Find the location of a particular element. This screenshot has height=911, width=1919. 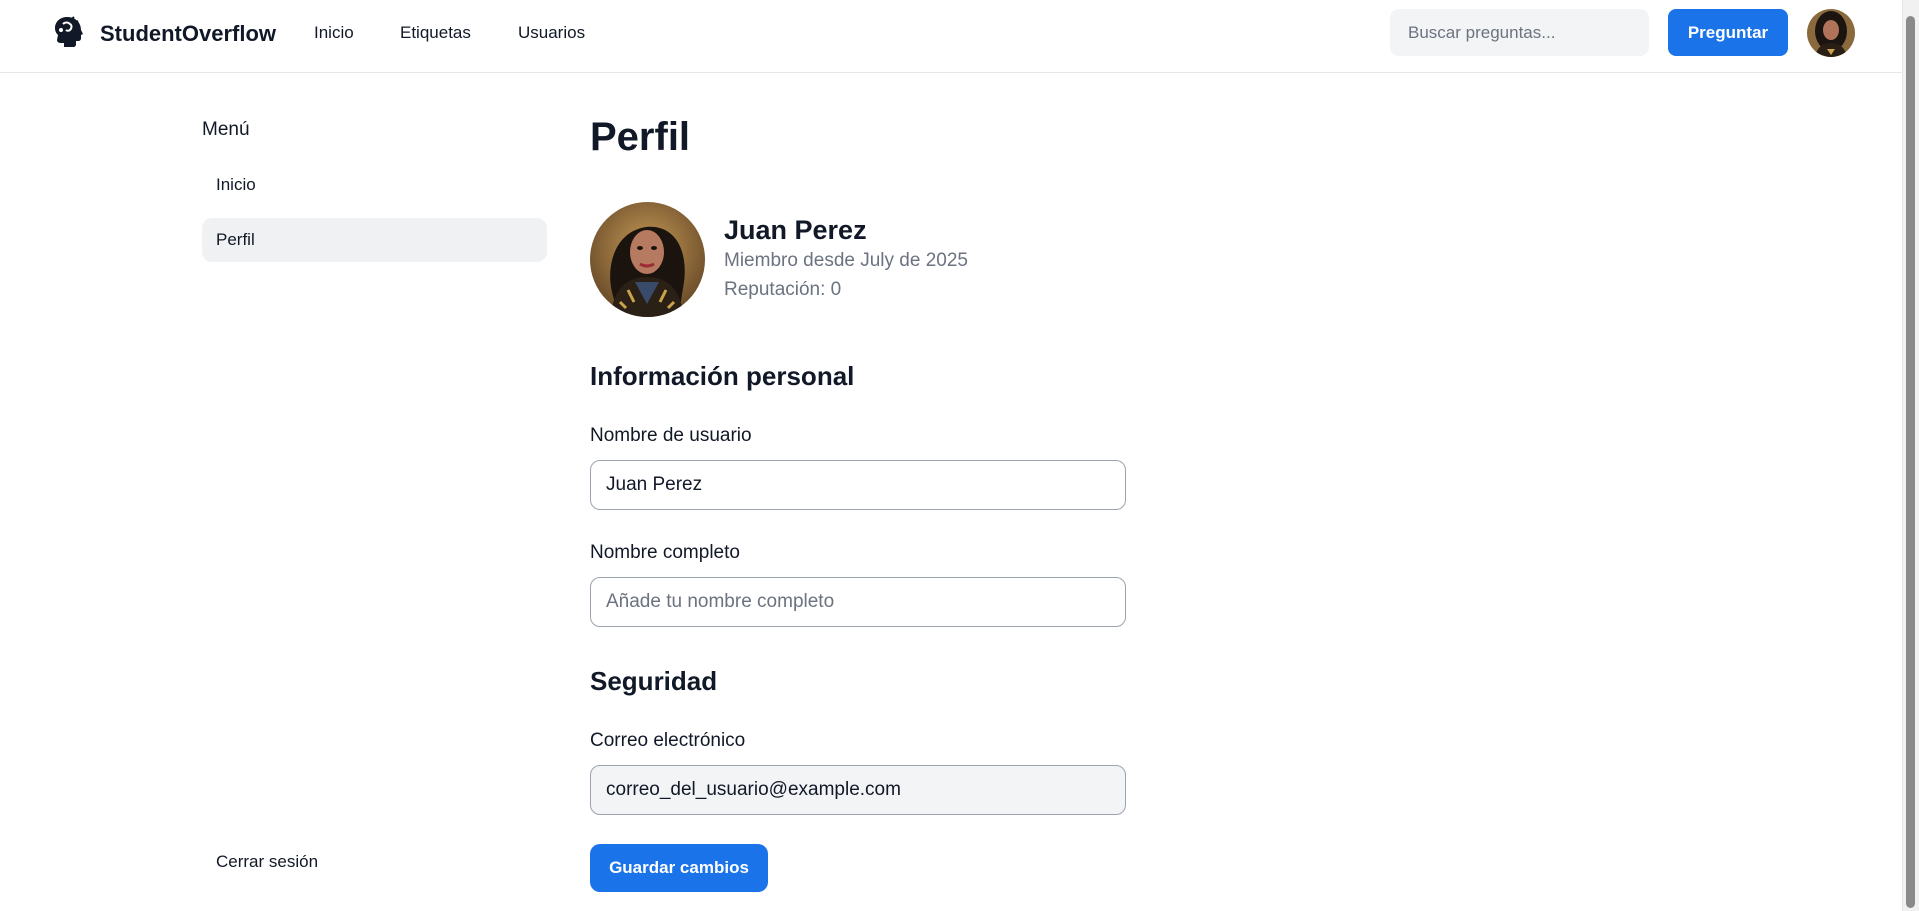

username-field is located at coordinates (858, 485).